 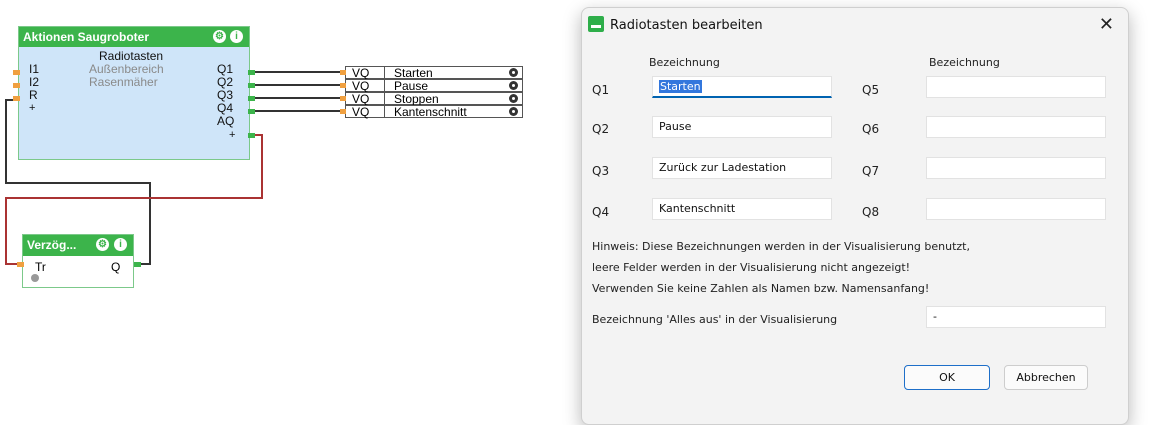 I want to click on column-header-right: Bezeichnung, so click(x=964, y=62).